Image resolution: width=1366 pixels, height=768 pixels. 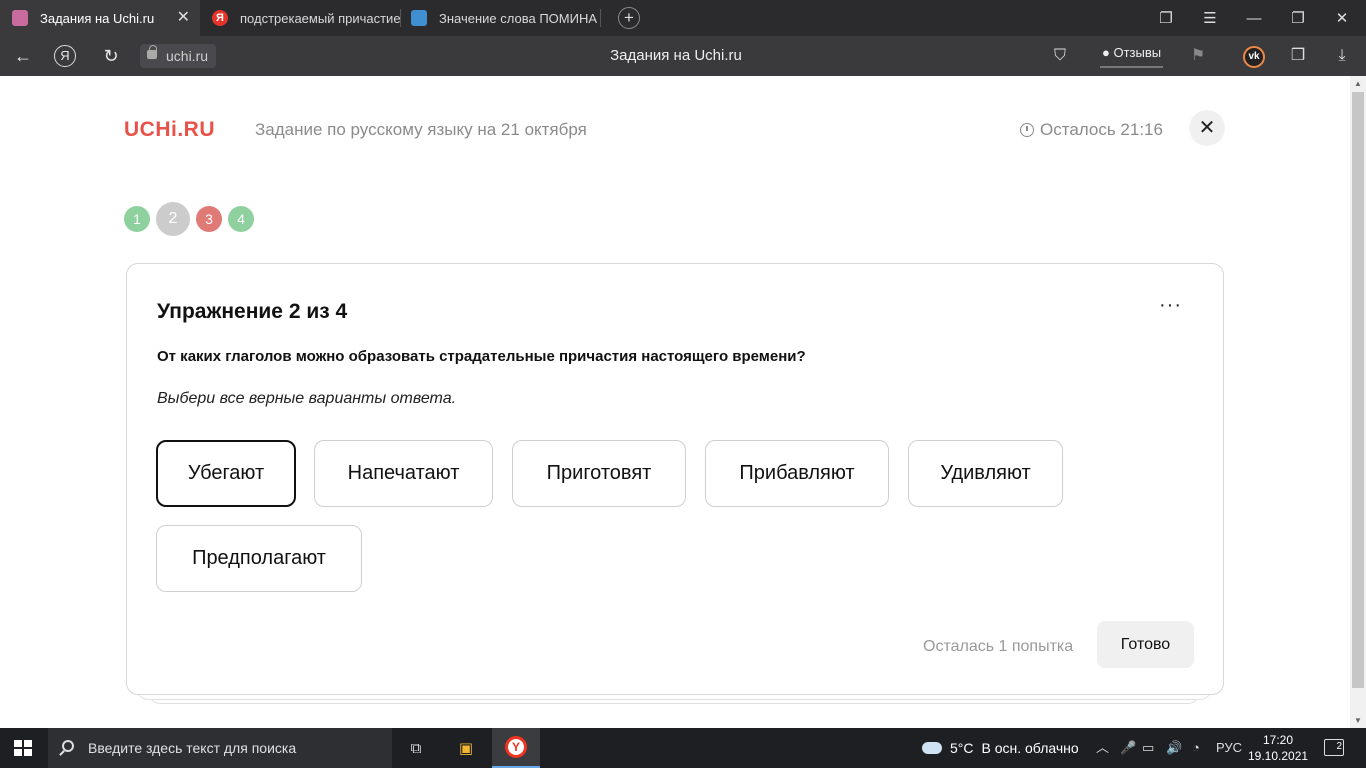 I want to click on window-close-button: ✕, so click(x=1342, y=18).